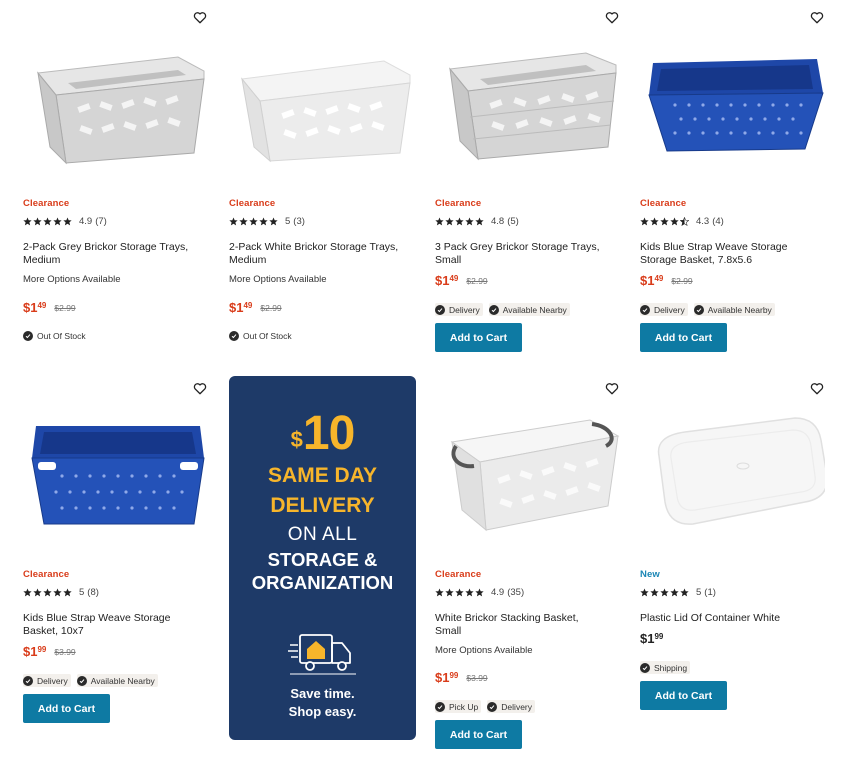  I want to click on product-rating: 4.9 (35), so click(479, 592).